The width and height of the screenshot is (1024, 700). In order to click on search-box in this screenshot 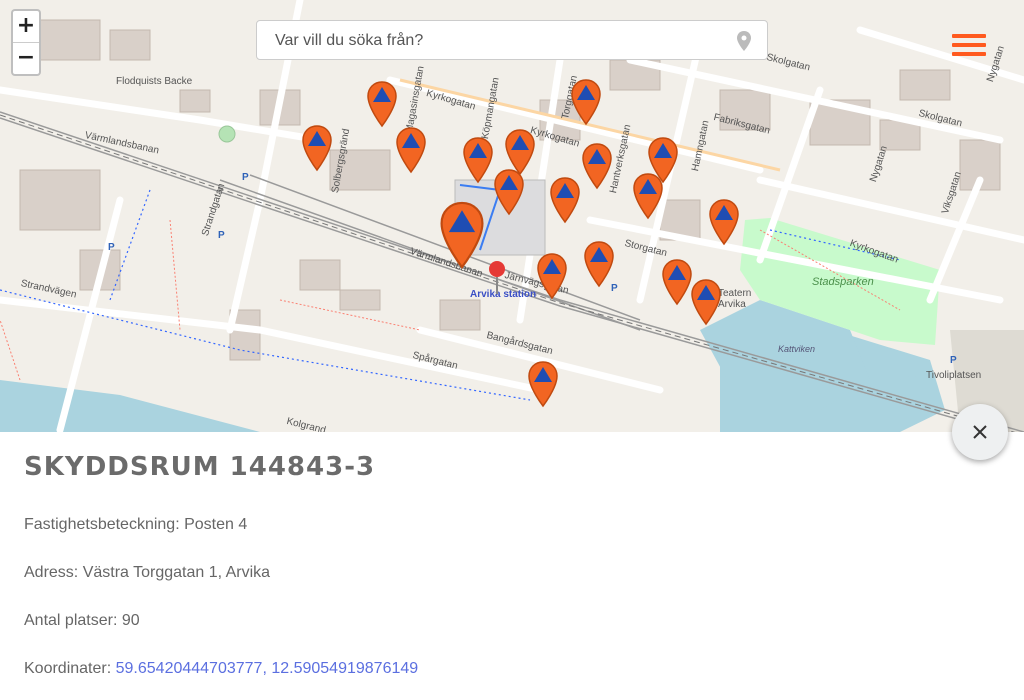, I will do `click(512, 40)`.